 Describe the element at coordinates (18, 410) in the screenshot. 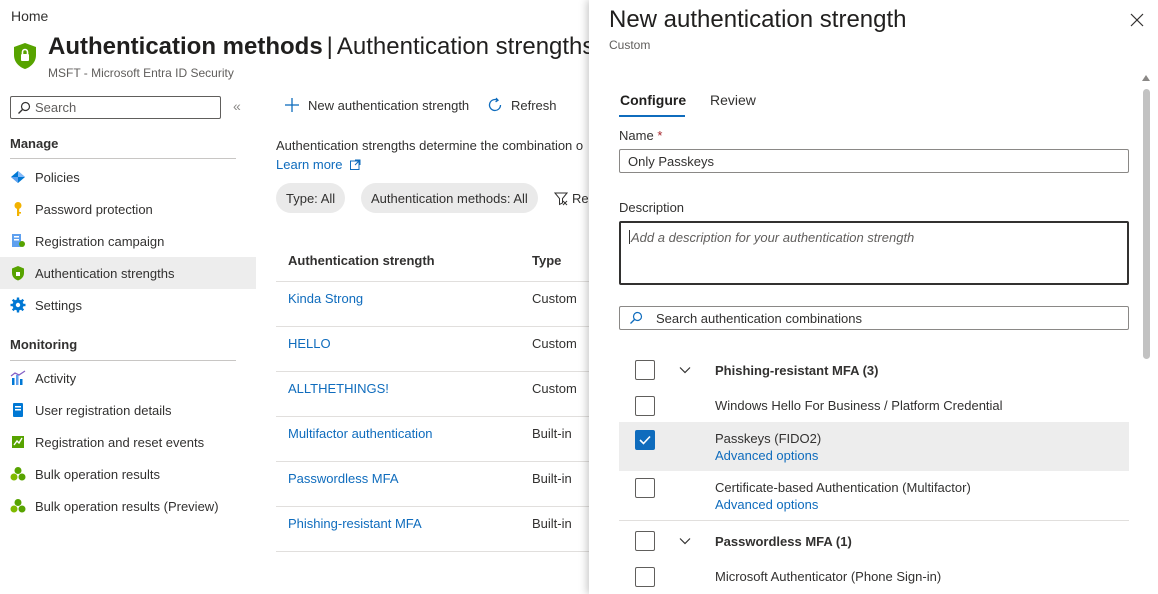

I see `details-icon` at that location.